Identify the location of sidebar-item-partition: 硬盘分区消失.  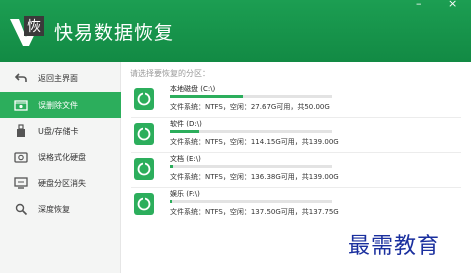
(60, 183).